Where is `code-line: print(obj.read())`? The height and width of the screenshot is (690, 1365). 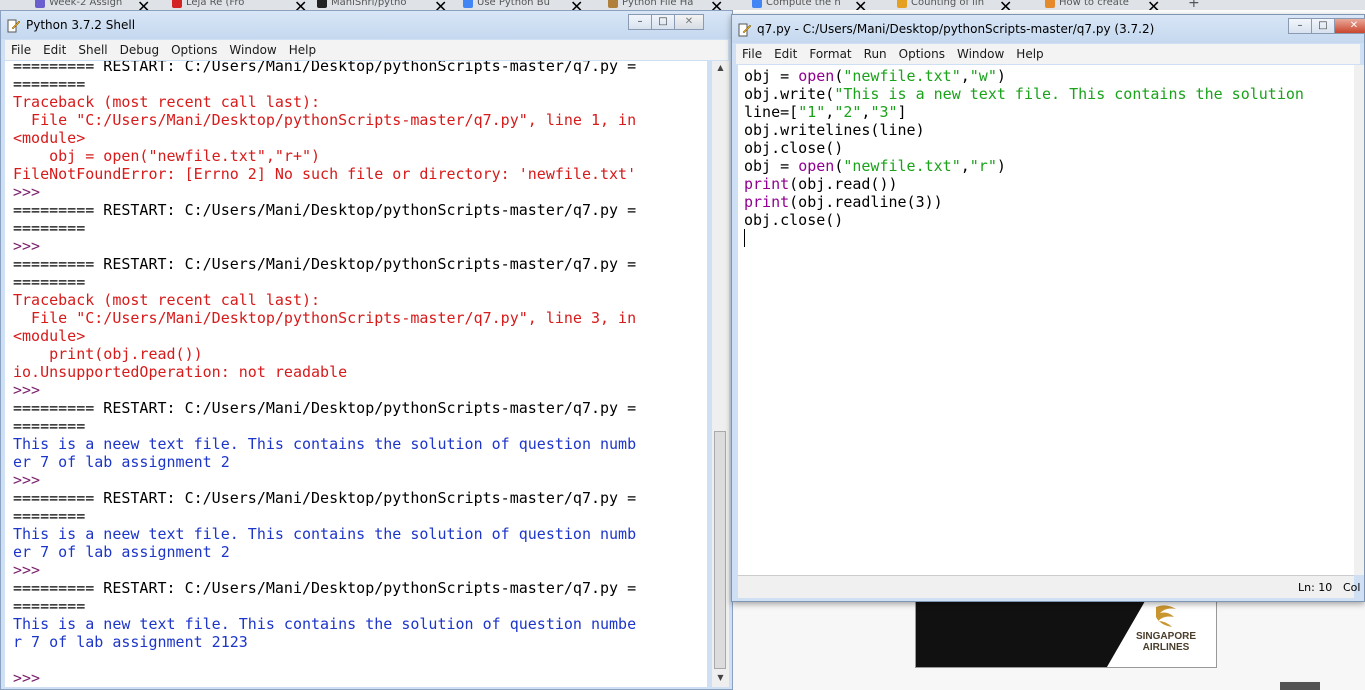 code-line: print(obj.read()) is located at coordinates (821, 184).